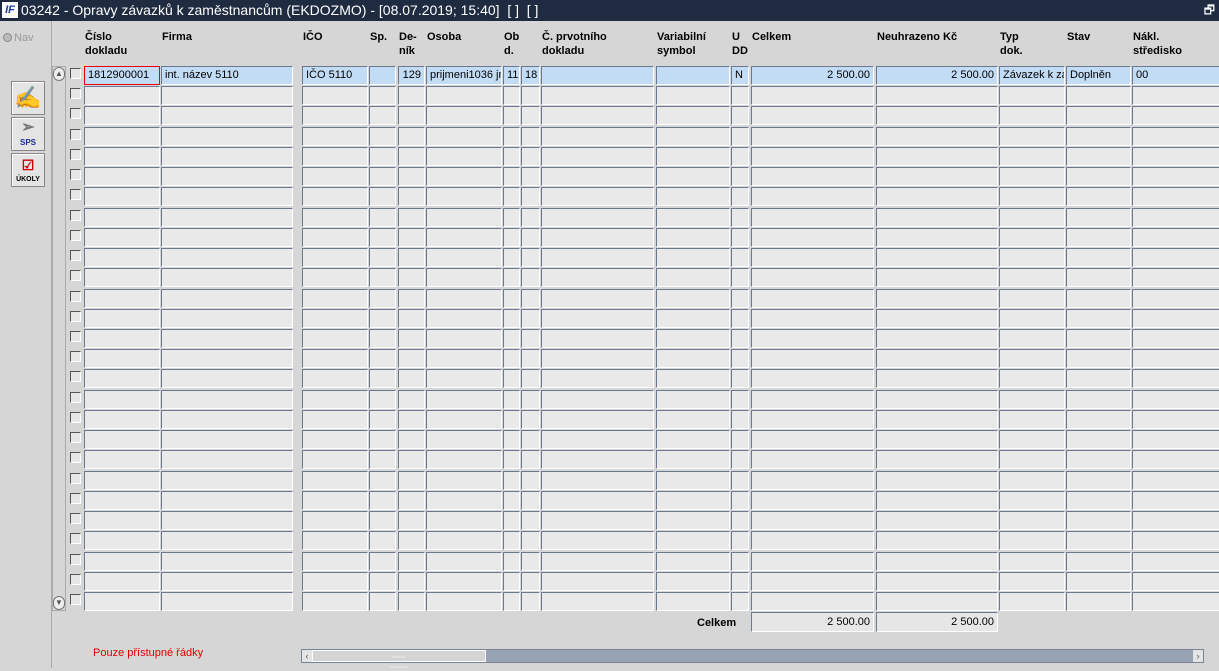  What do you see at coordinates (59, 603) in the screenshot?
I see `scroll-down-icon: ▼` at bounding box center [59, 603].